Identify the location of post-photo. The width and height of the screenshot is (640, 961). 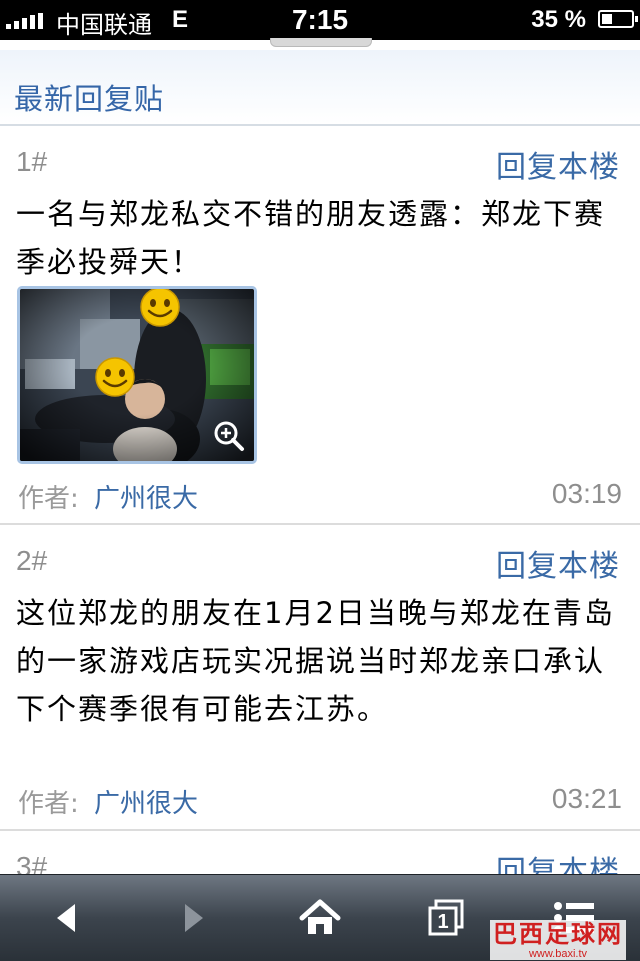
(137, 375).